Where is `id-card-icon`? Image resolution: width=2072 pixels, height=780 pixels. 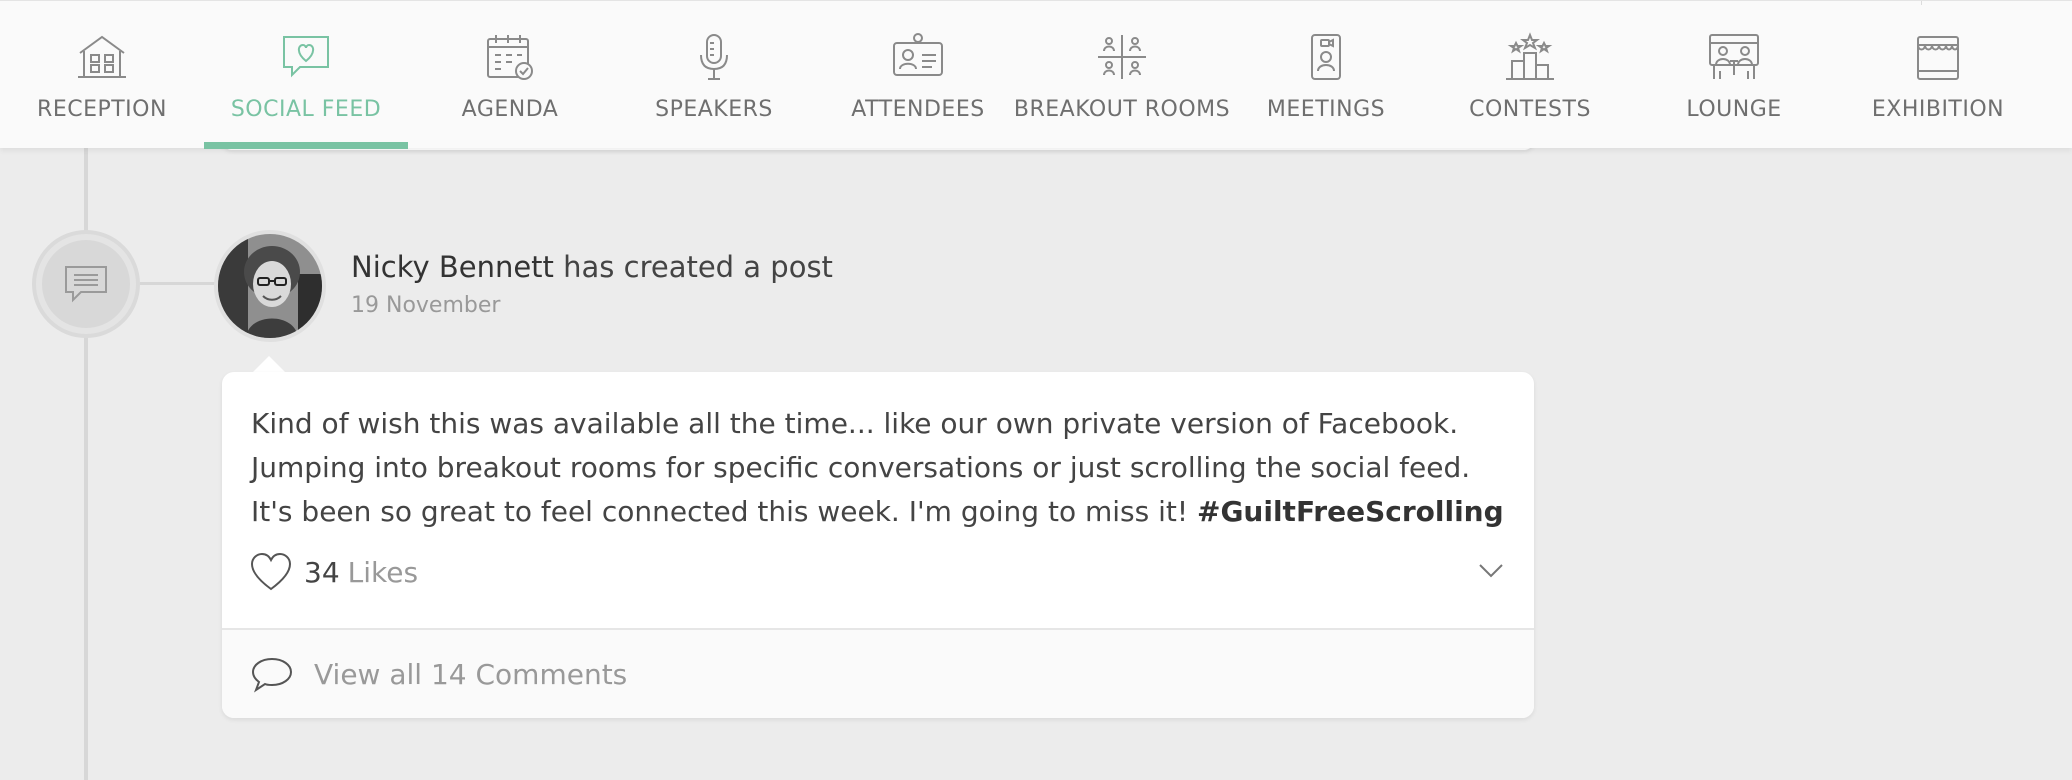
id-card-icon is located at coordinates (918, 57).